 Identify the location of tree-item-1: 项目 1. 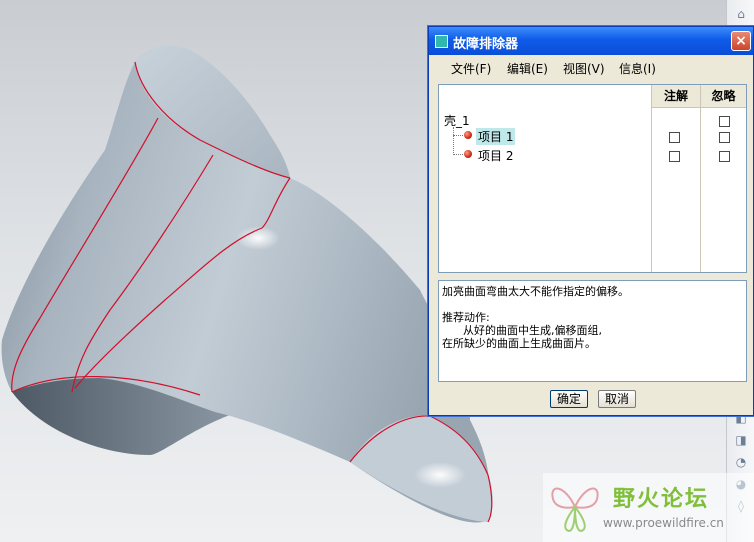
(496, 136).